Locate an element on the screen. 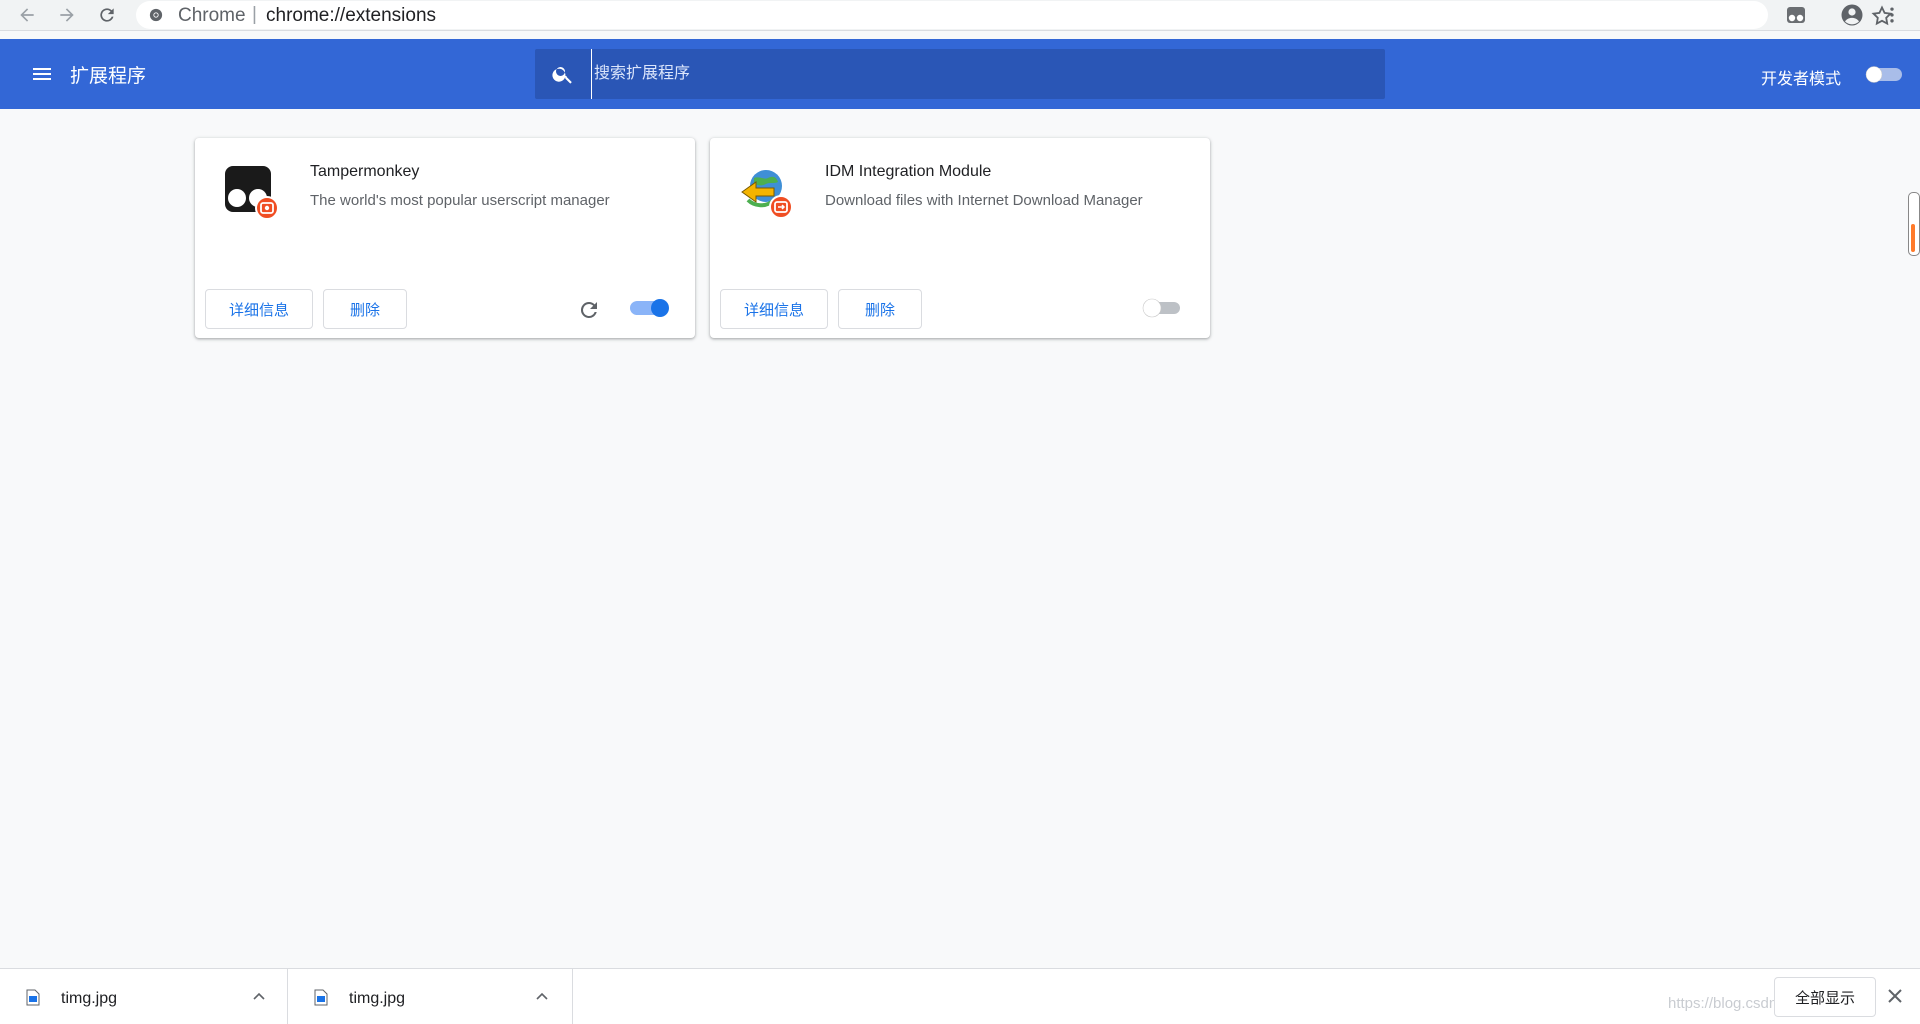 Image resolution: width=1920 pixels, height=1024 pixels. account-circle-icon is located at coordinates (1852, 15).